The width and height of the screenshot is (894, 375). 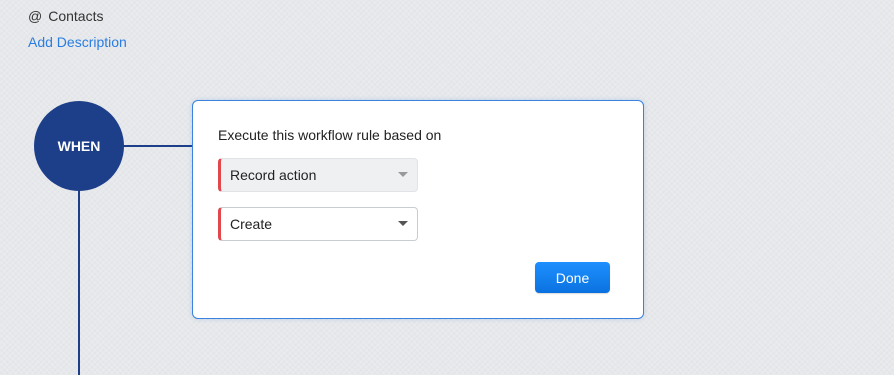 I want to click on trigger-type-value: Create, so click(x=251, y=224).